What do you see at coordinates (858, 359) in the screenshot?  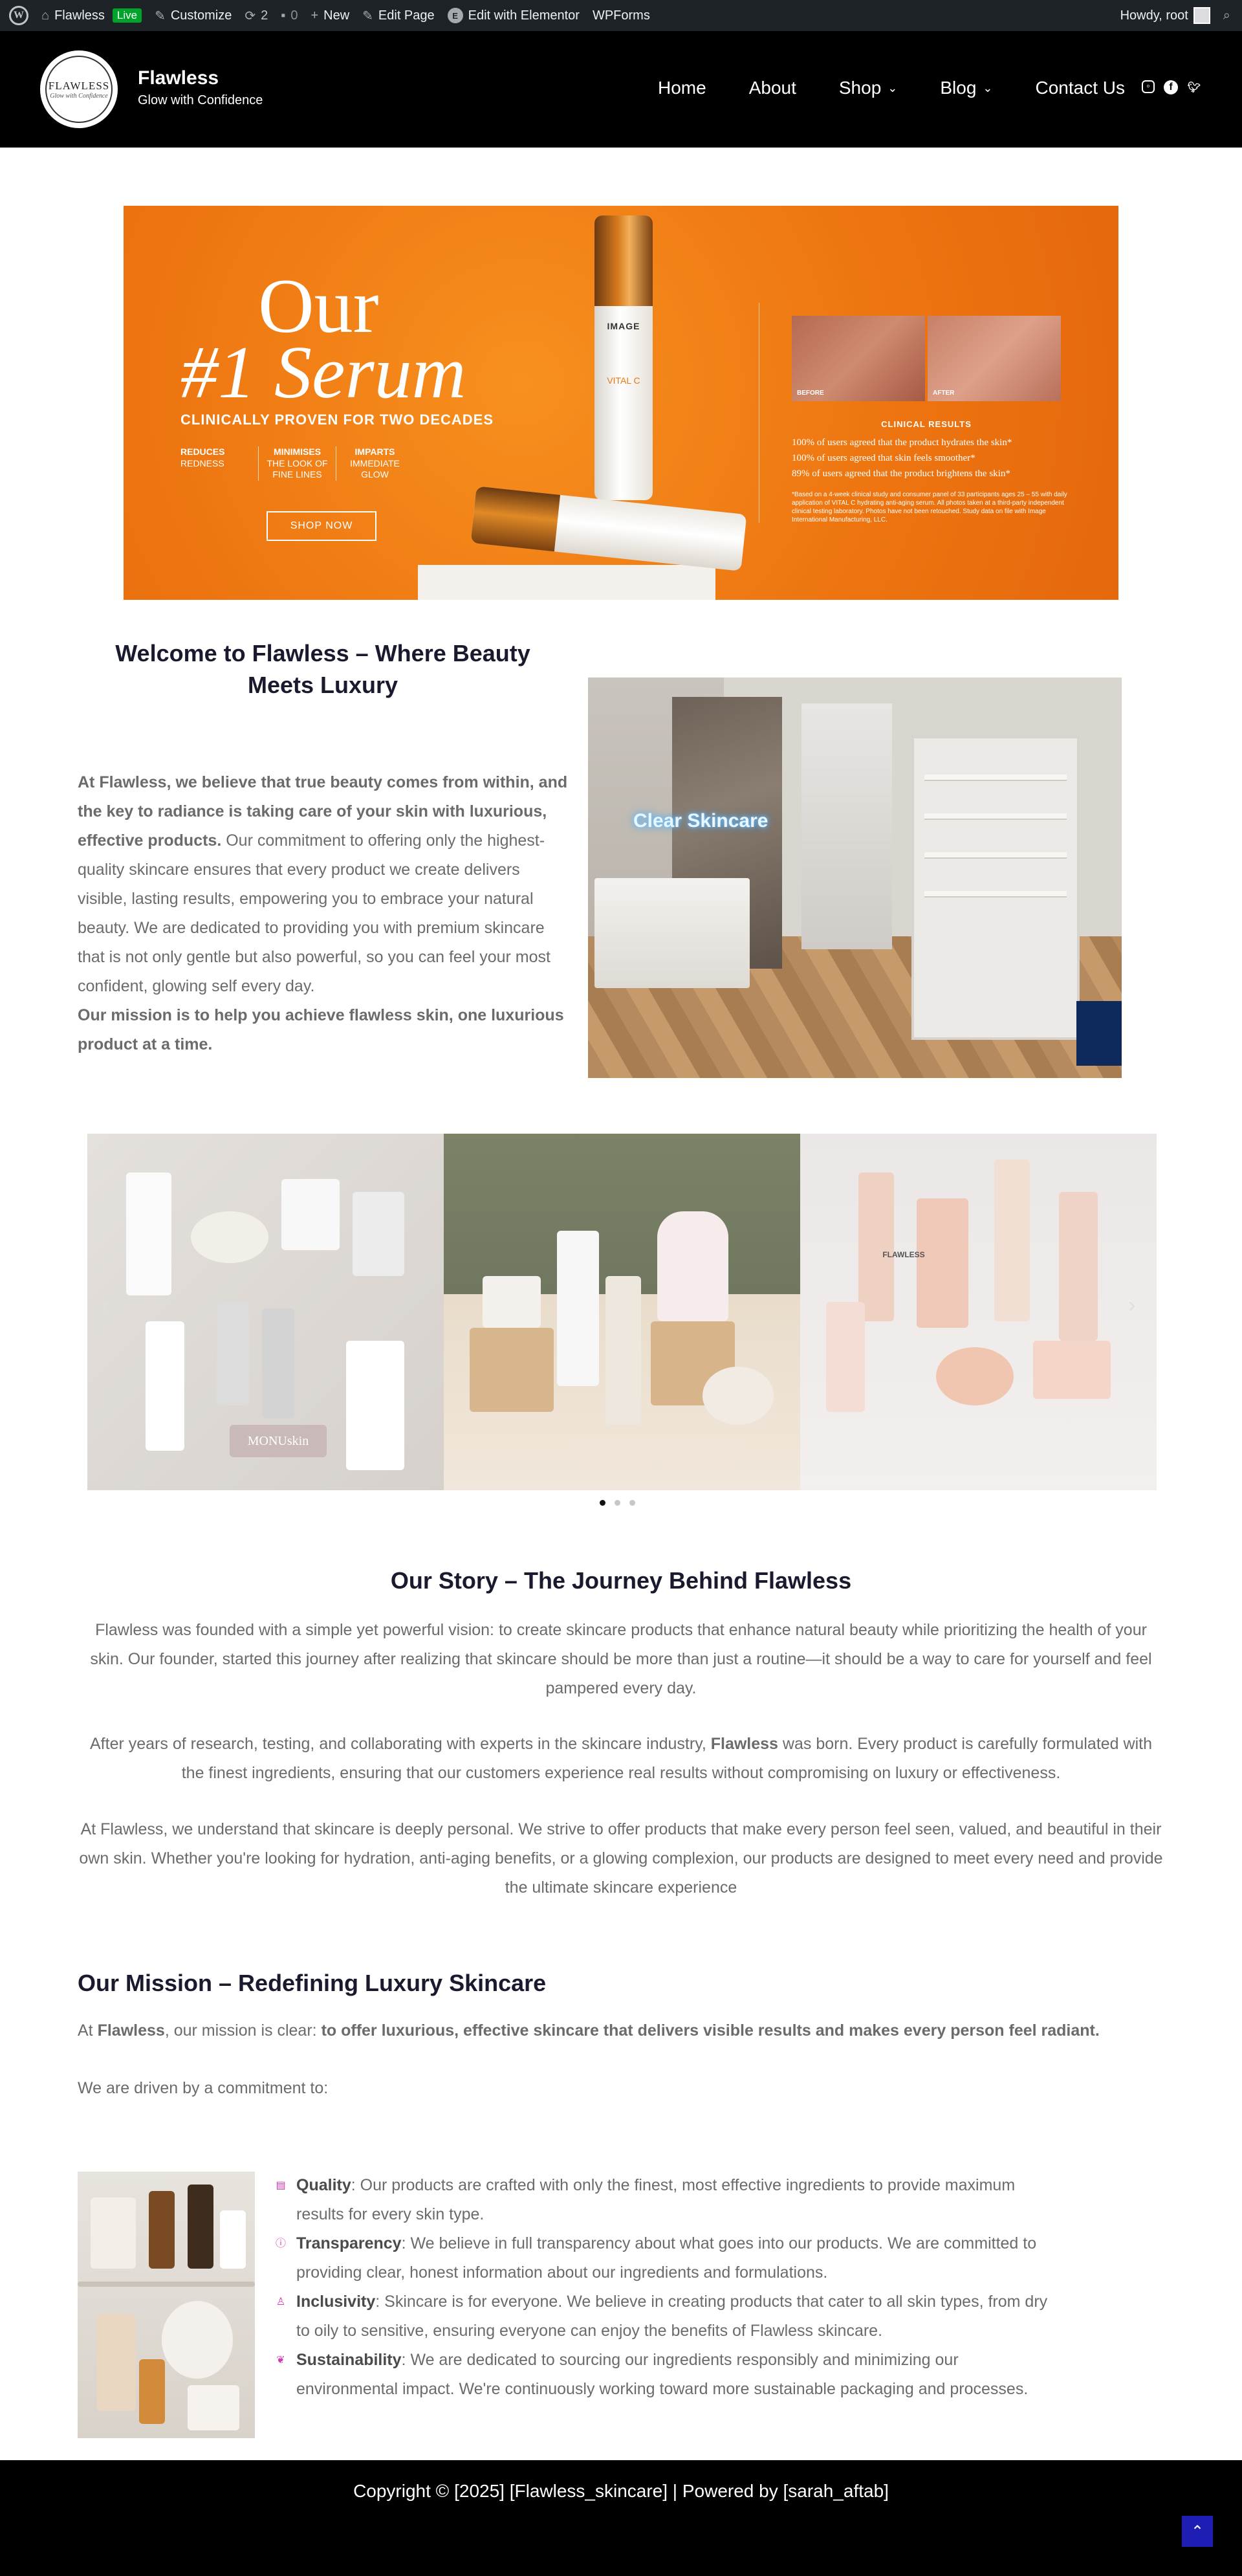 I see `before-photo` at bounding box center [858, 359].